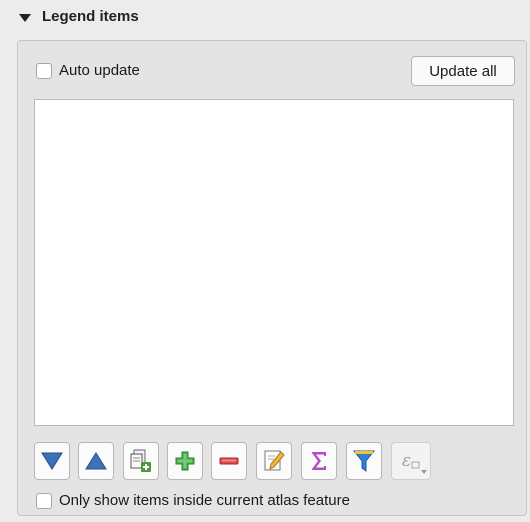  I want to click on add-item-button, so click(185, 461).